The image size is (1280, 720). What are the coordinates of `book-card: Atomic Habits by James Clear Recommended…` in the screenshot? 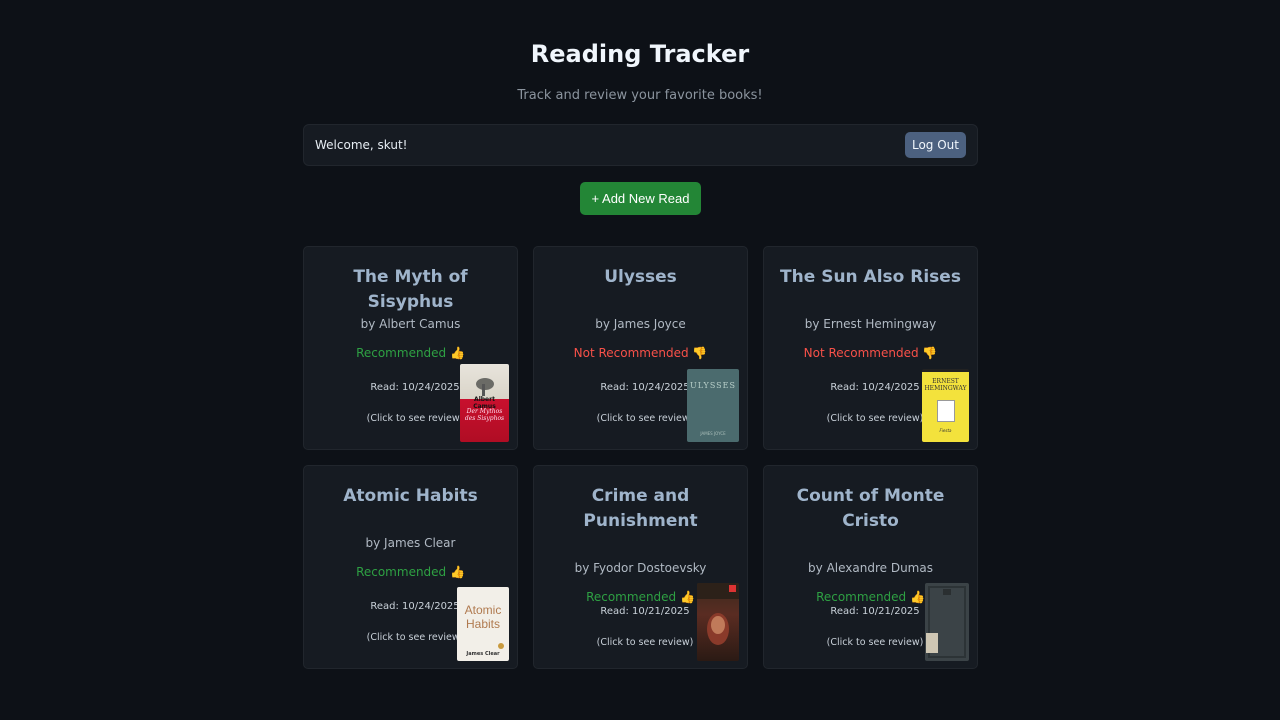 It's located at (410, 567).